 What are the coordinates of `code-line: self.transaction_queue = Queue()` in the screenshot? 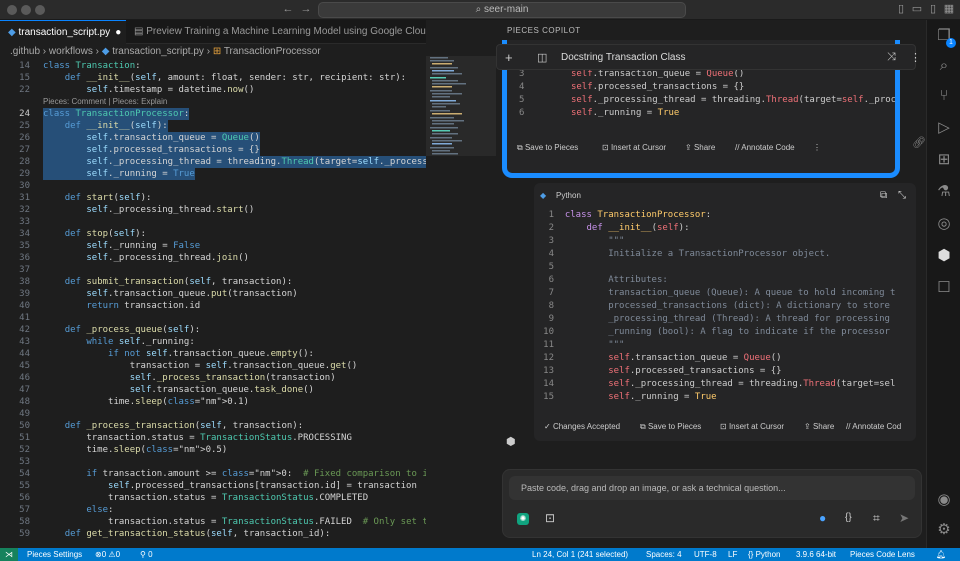 It's located at (151, 138).